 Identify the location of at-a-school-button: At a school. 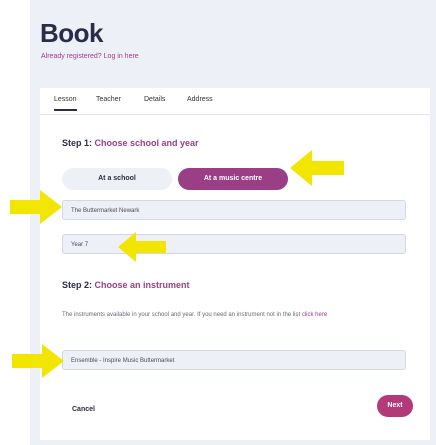
(117, 179).